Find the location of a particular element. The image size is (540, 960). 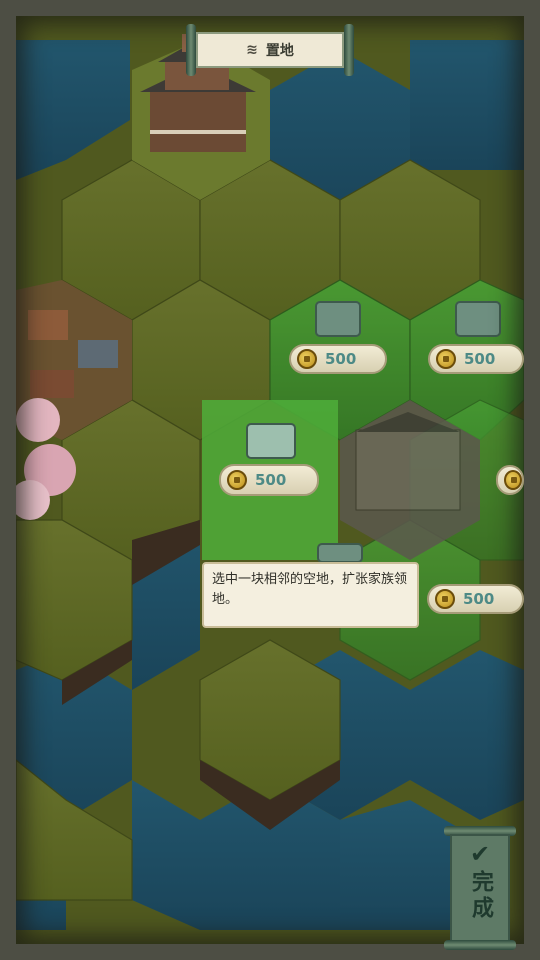

scroll-rod-left is located at coordinates (191, 50).